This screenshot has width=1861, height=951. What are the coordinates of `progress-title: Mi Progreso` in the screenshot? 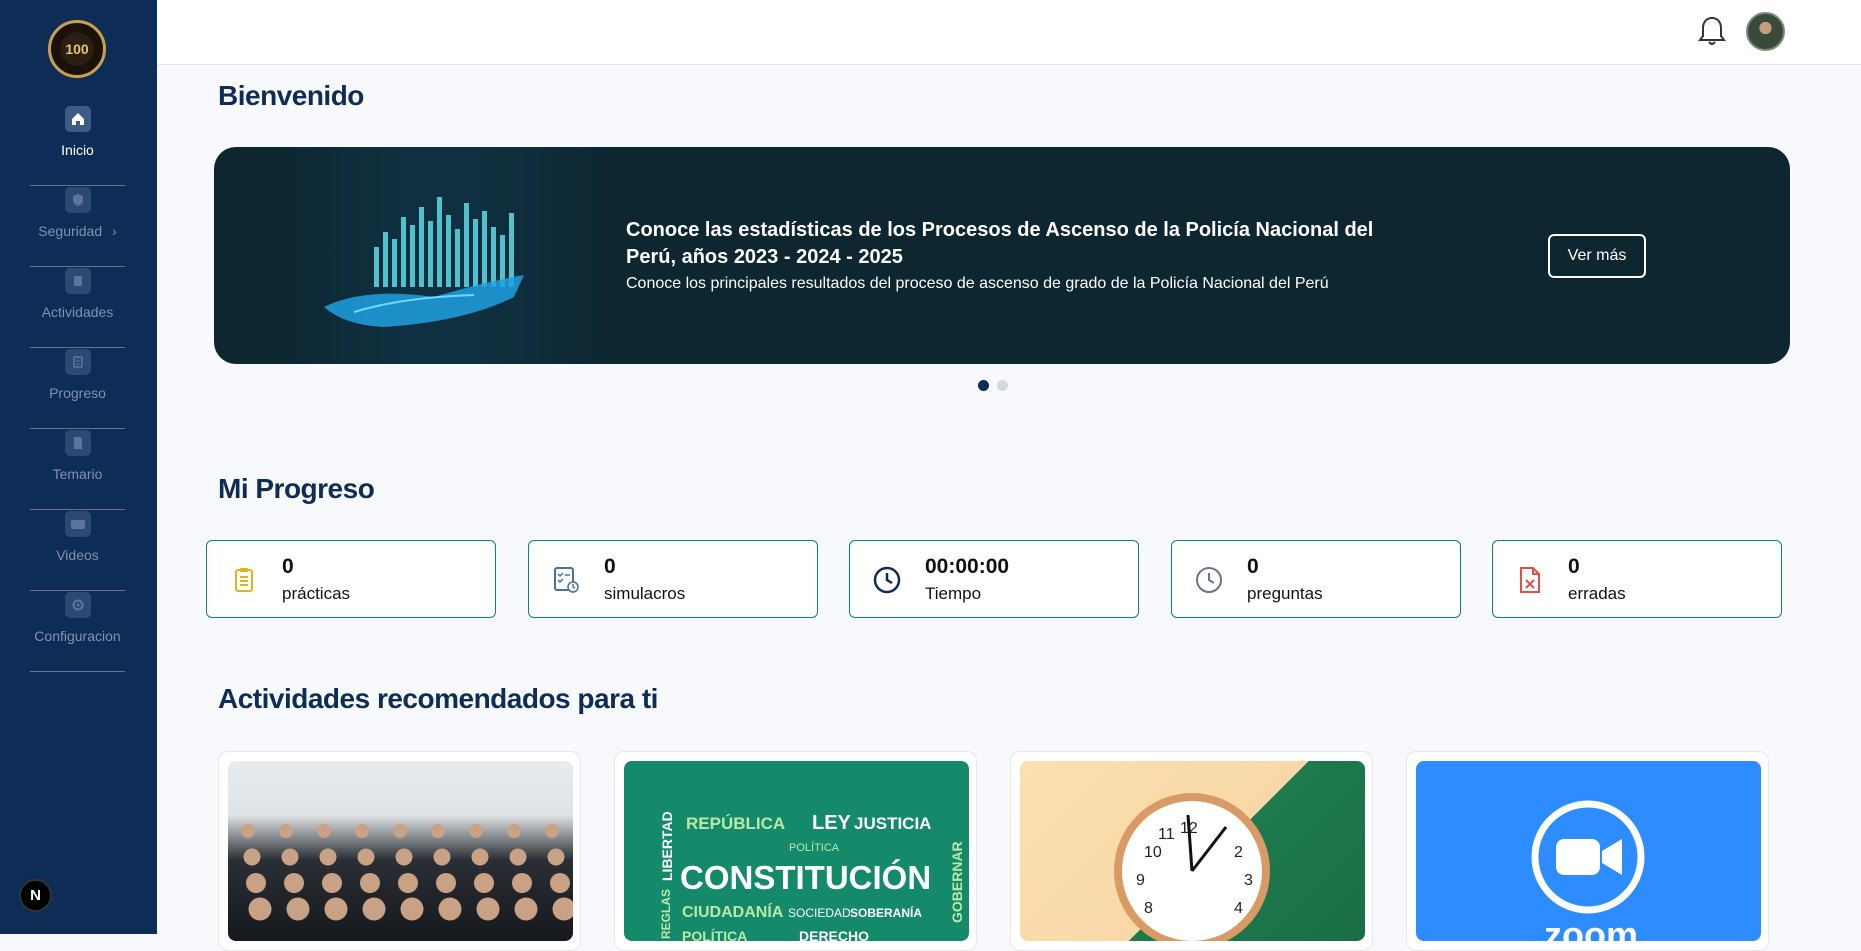 It's located at (296, 488).